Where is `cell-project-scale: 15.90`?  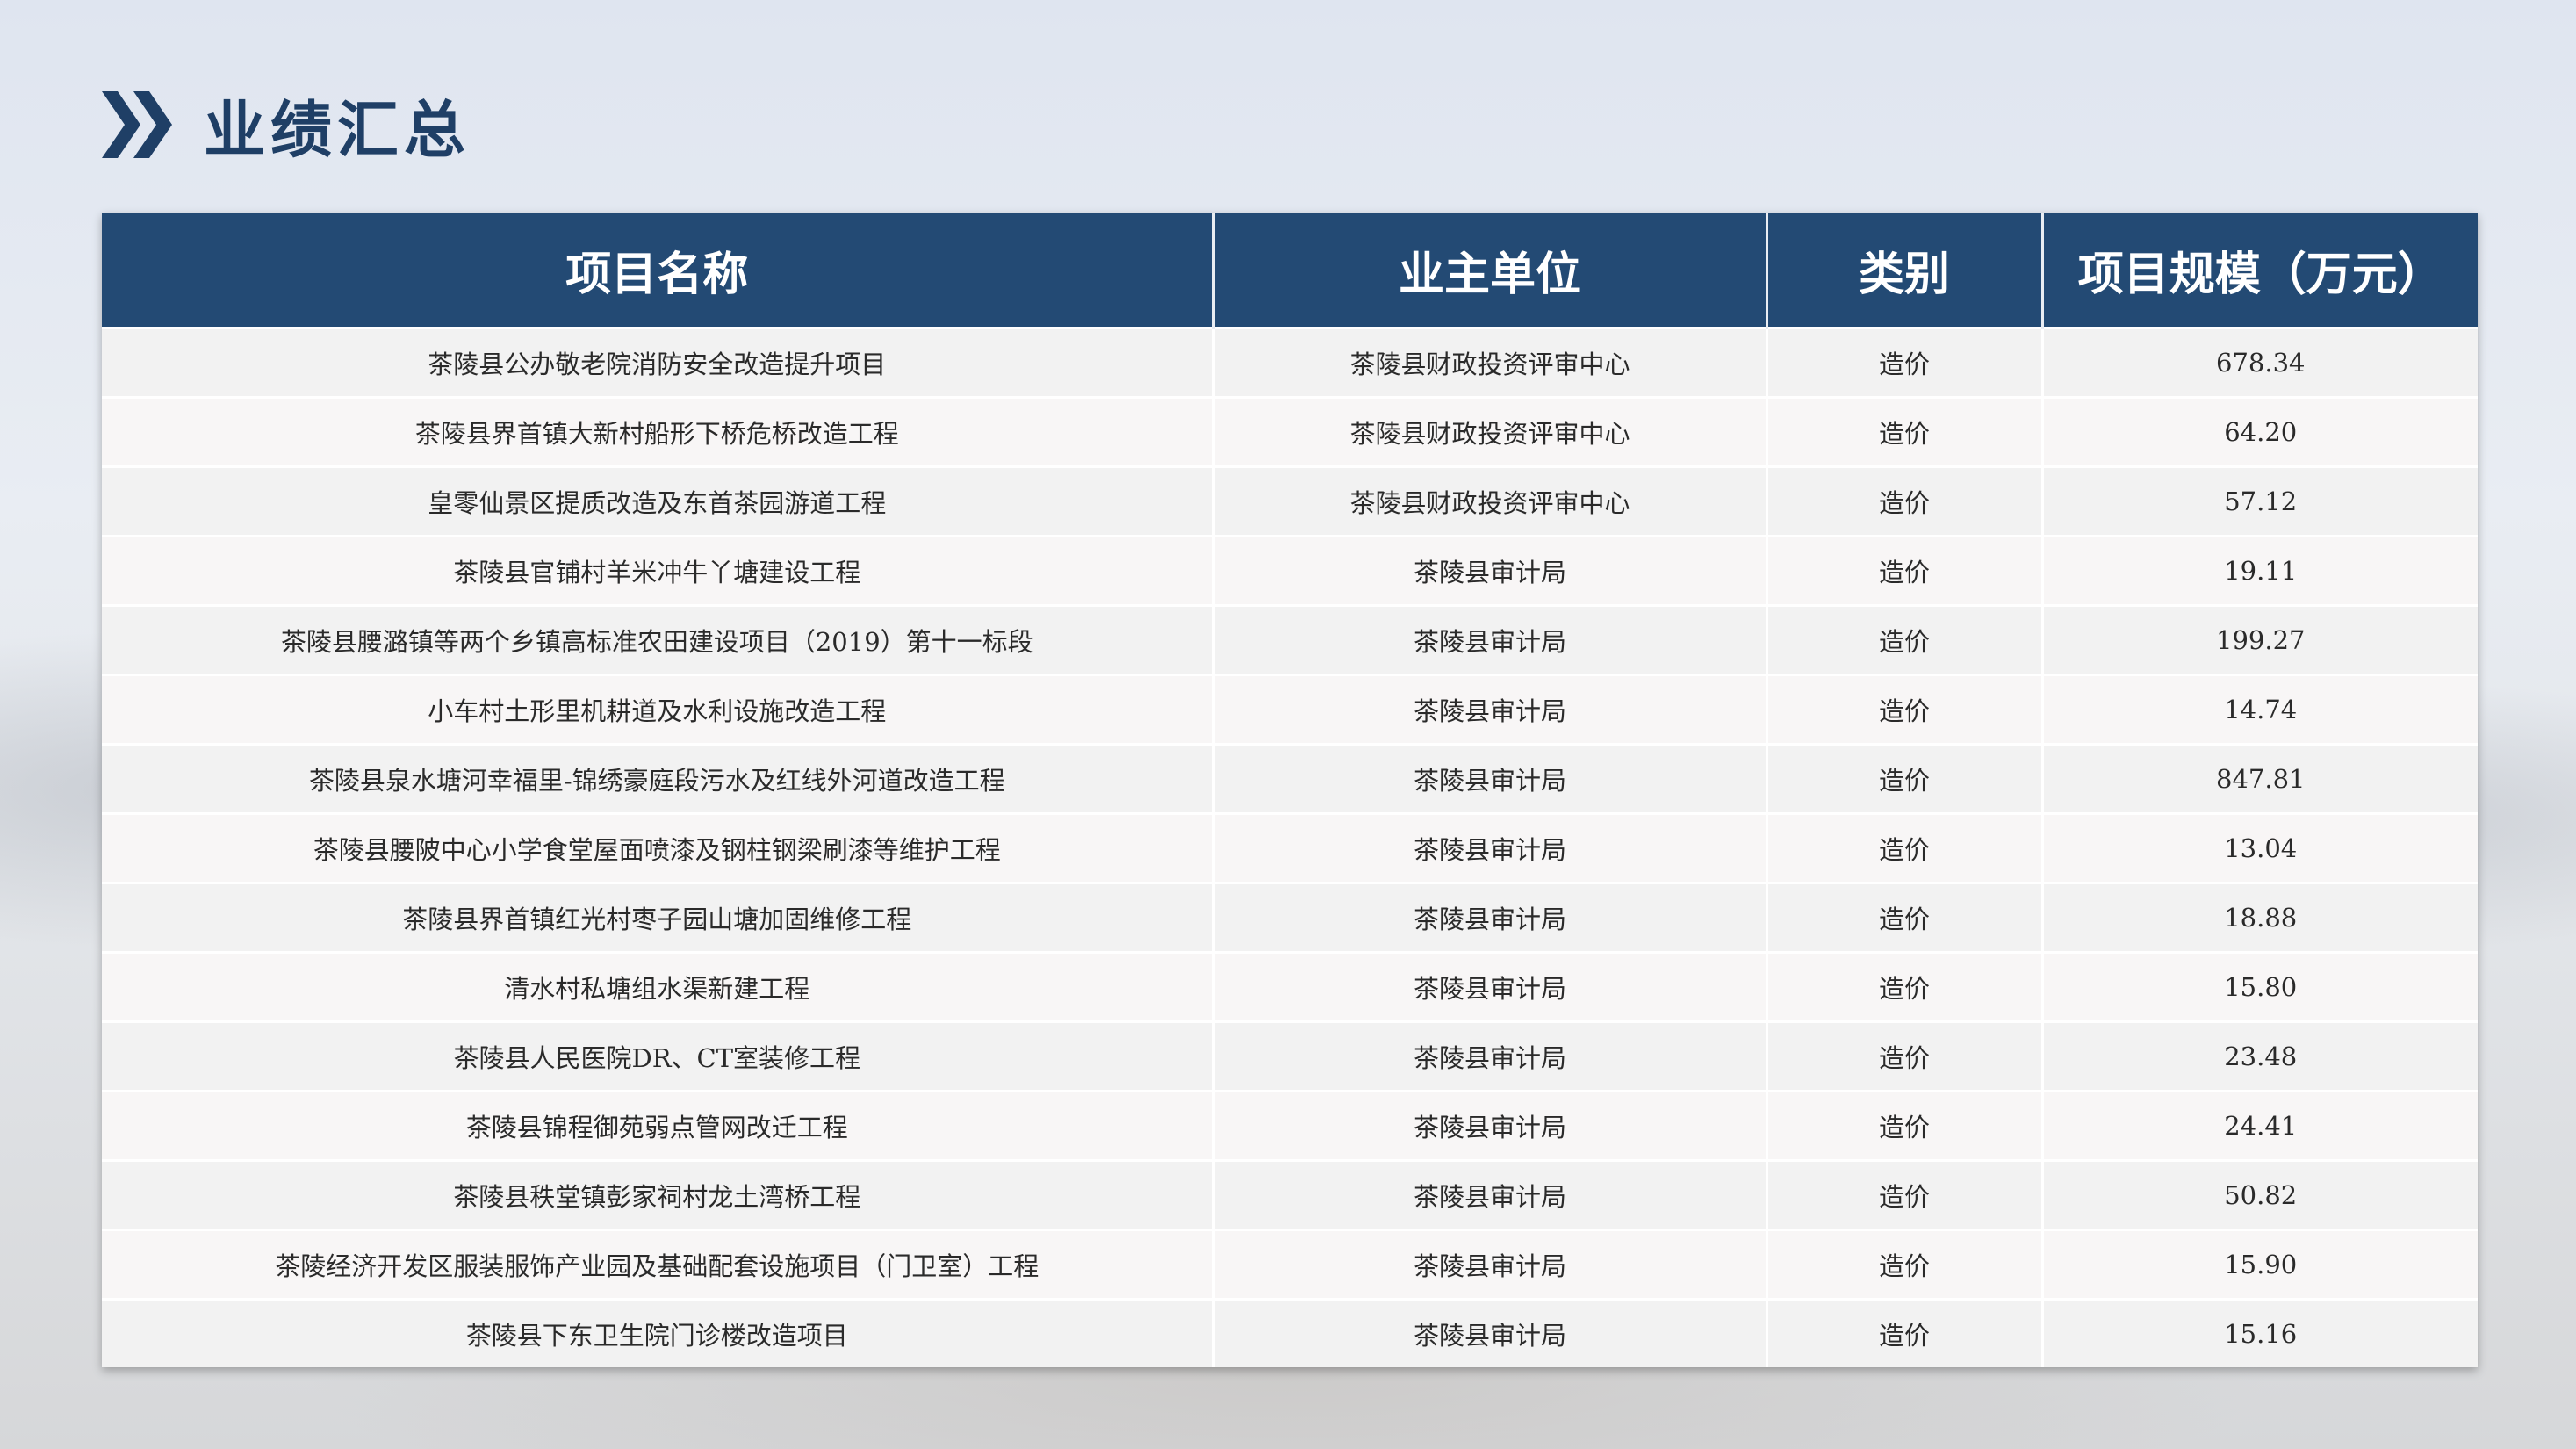
cell-project-scale: 15.90 is located at coordinates (2260, 1265).